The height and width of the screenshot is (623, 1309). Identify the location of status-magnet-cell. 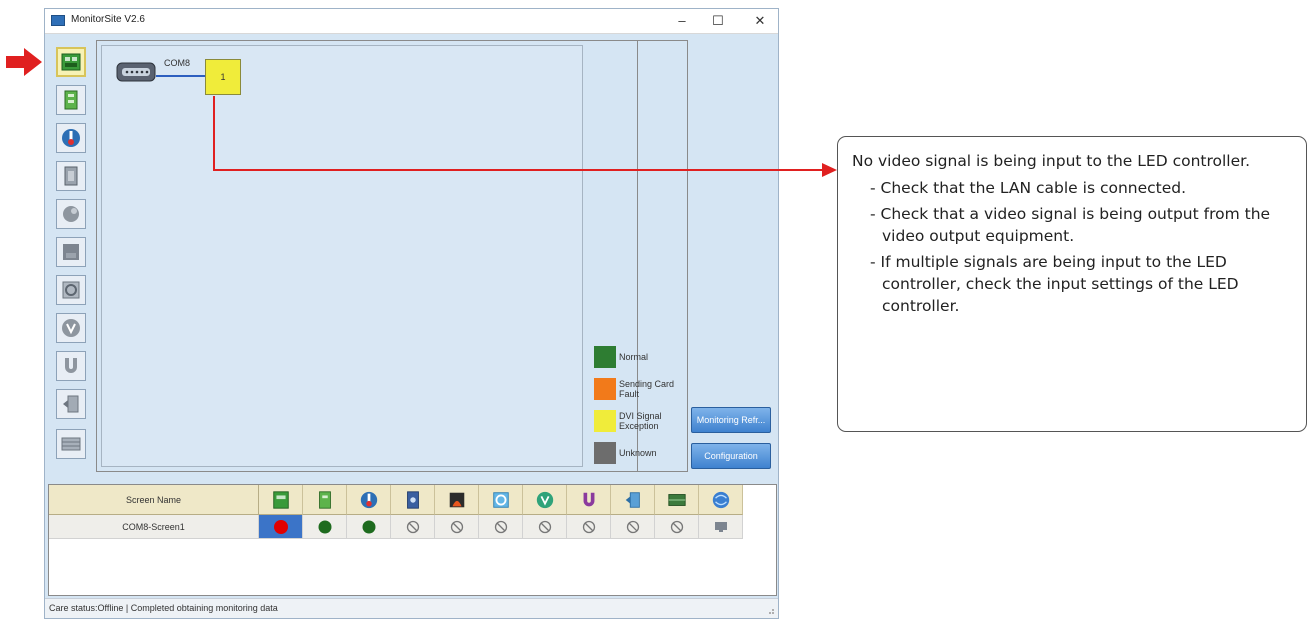
(589, 527).